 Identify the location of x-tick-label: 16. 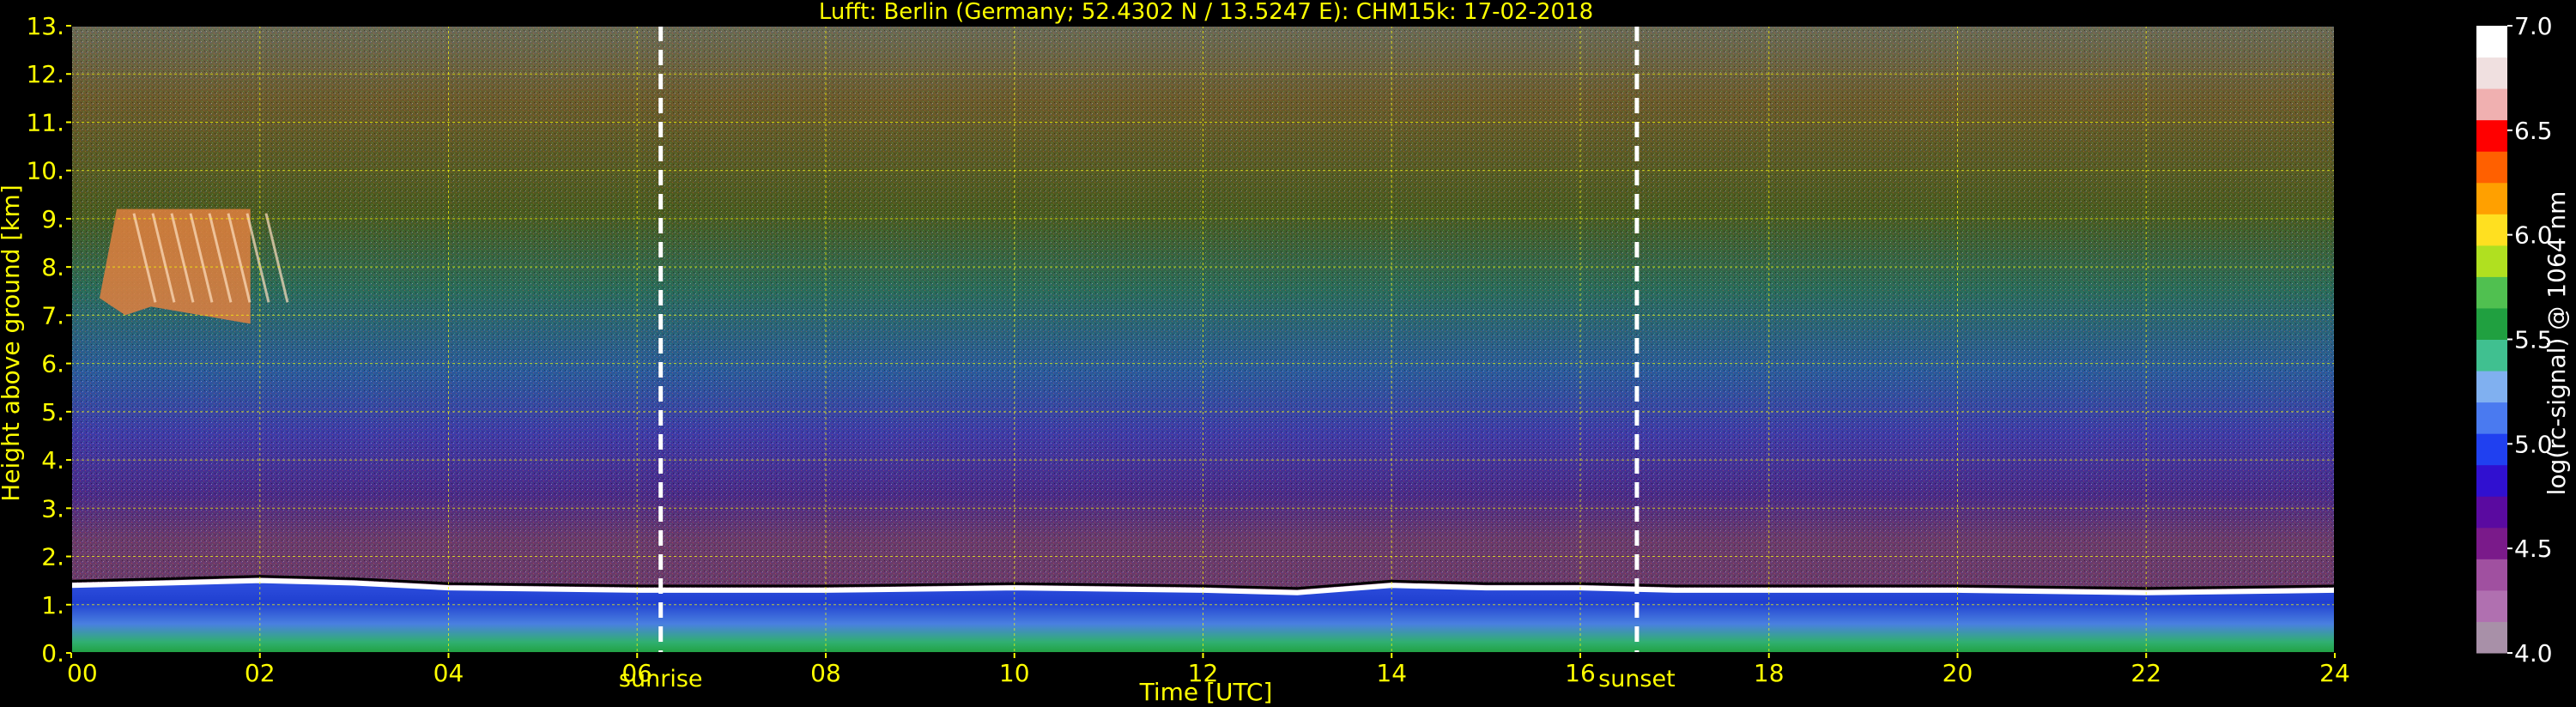
(1580, 673).